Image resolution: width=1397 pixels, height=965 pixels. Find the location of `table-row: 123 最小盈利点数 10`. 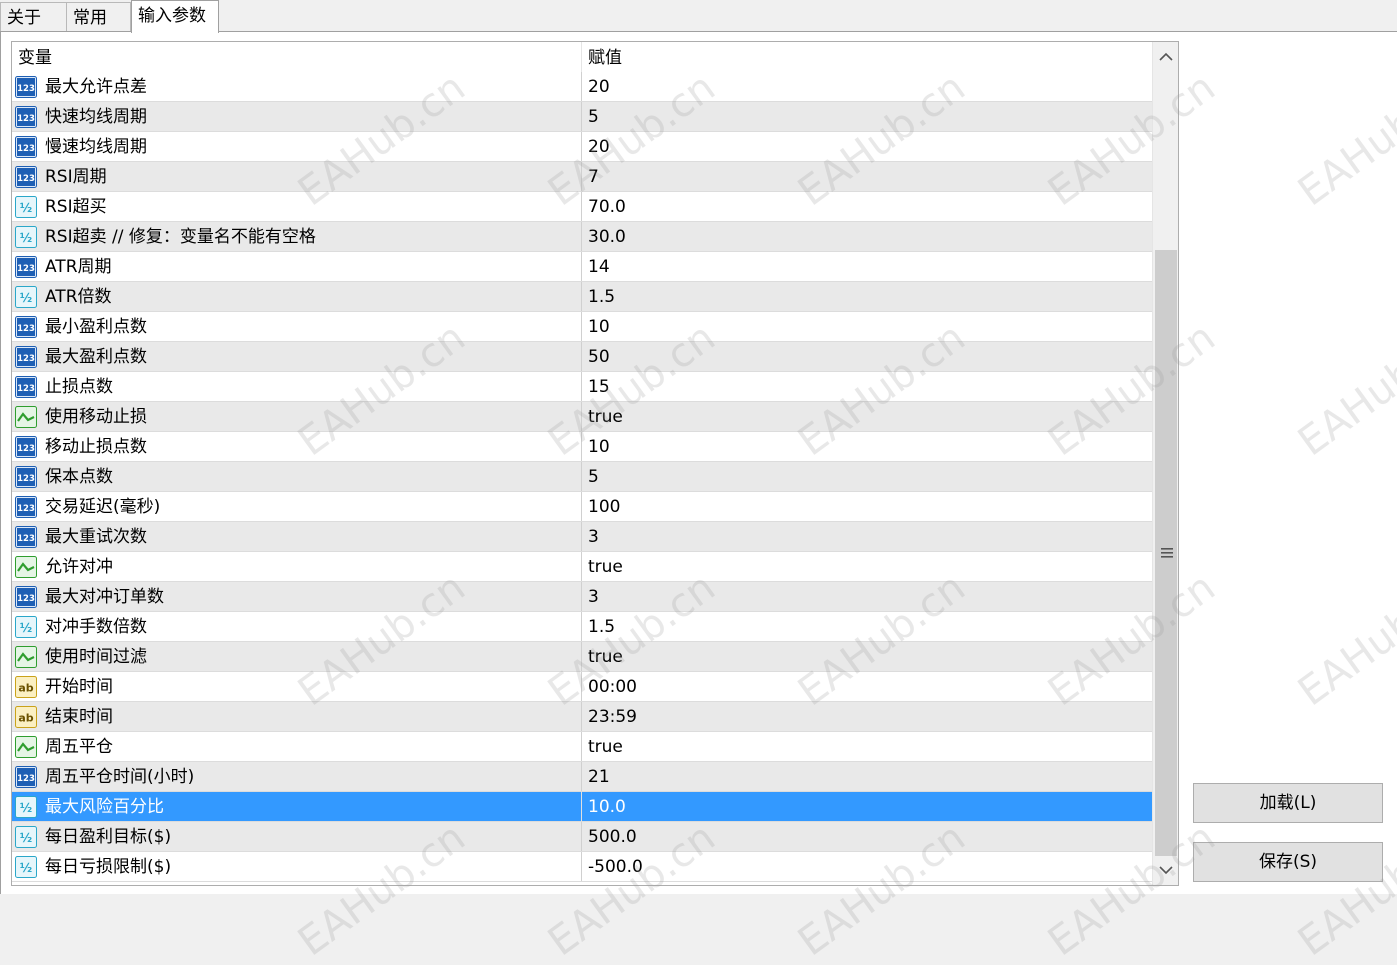

table-row: 123 最小盈利点数 10 is located at coordinates (582, 327).